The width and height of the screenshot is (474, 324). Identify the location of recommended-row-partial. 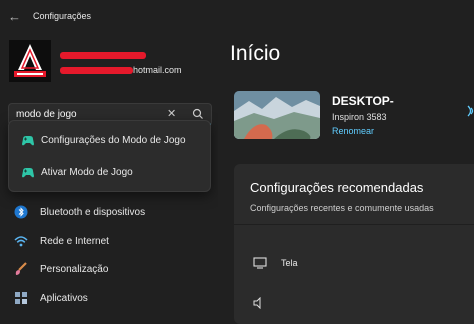
(354, 304).